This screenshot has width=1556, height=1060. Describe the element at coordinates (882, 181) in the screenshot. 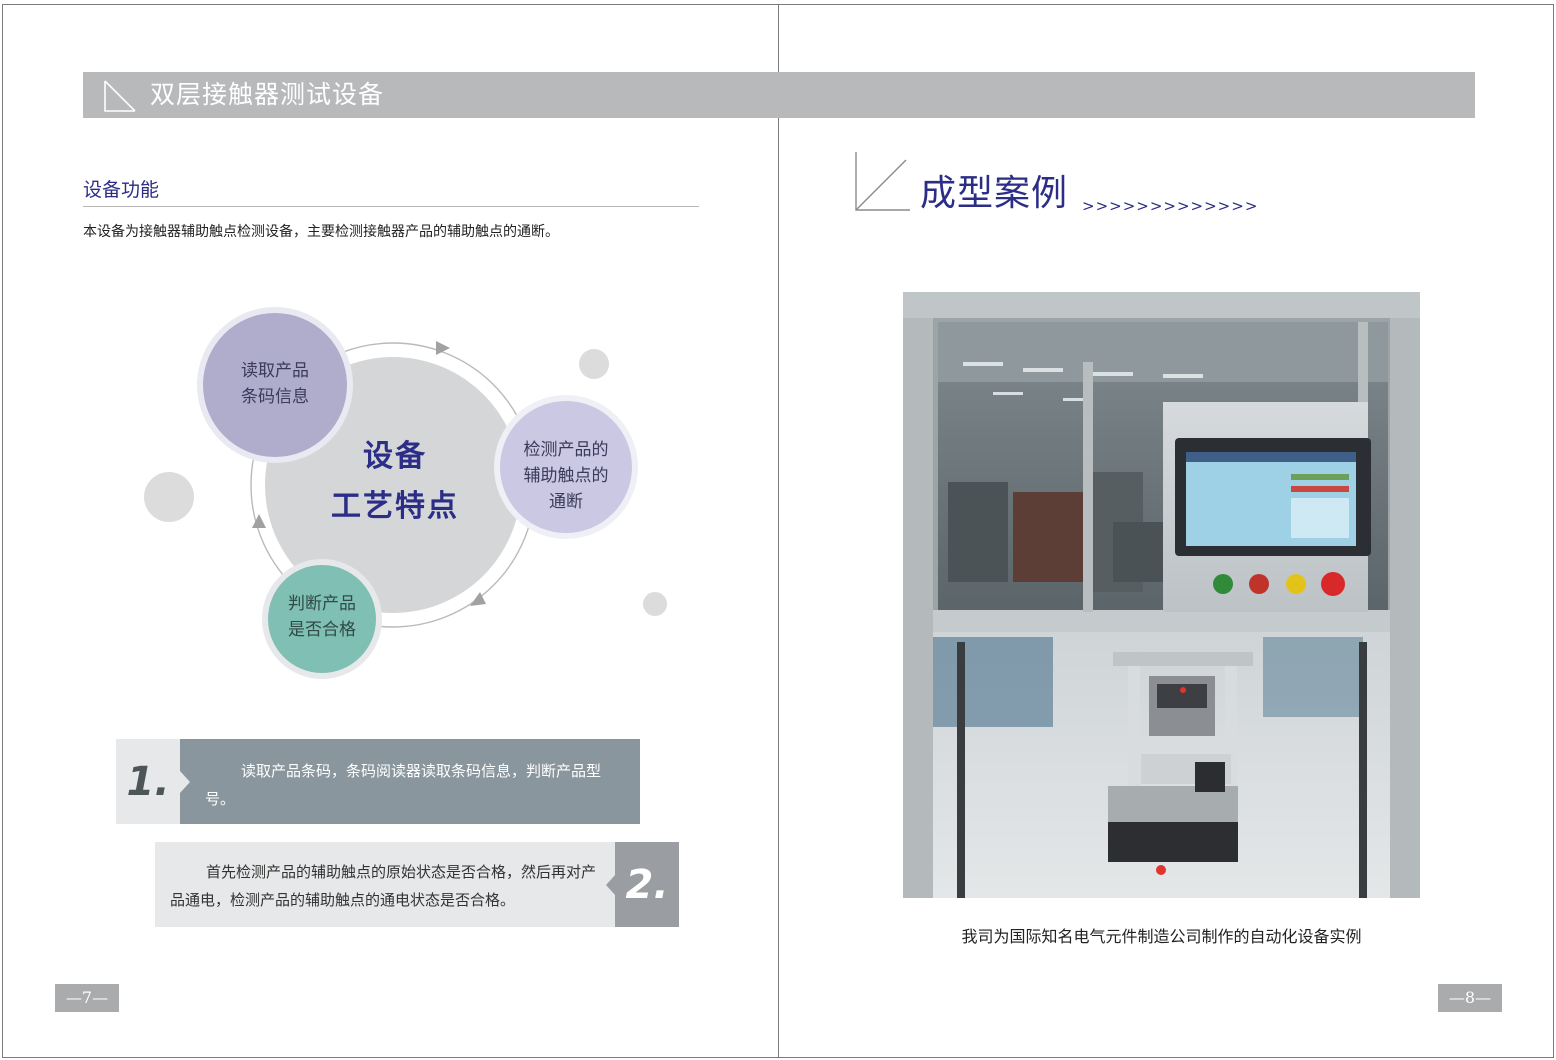

I see `diagonal-corner-icon` at that location.